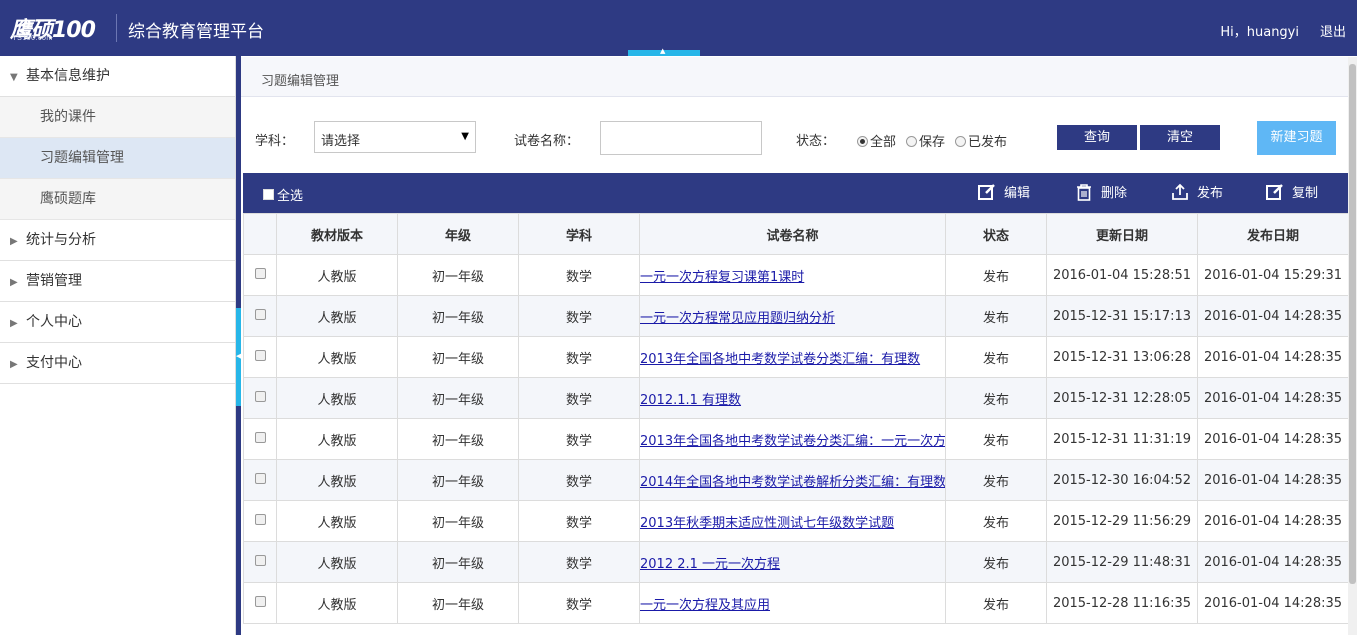  What do you see at coordinates (723, 277) in the screenshot?
I see `paper-name-link: 一元一次方程复习课第1课时` at bounding box center [723, 277].